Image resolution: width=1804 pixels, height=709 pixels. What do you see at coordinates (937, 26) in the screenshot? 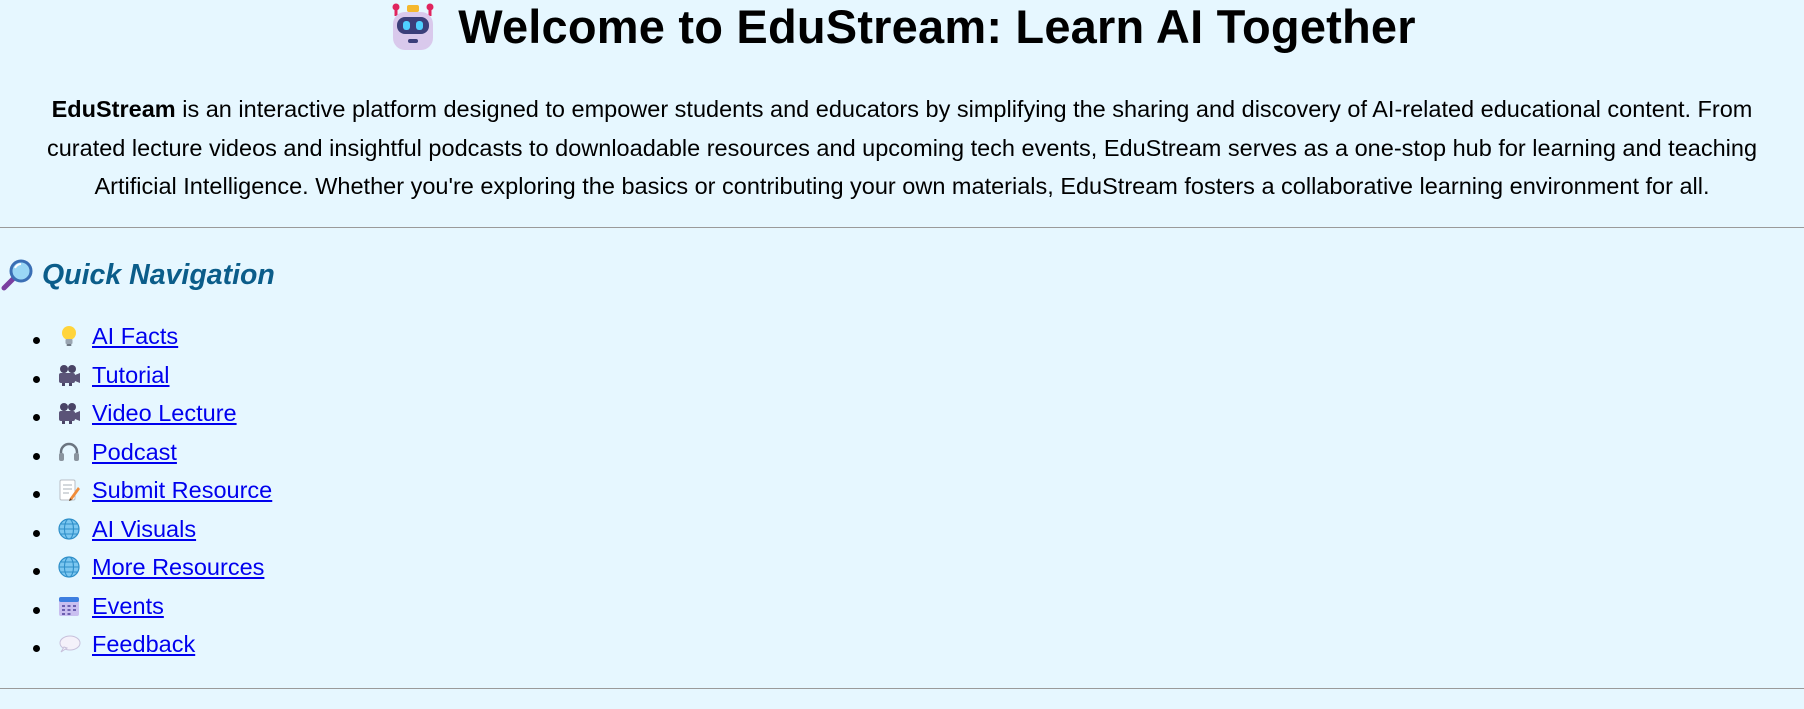
I see `page-title: Welcome to EduStream: Learn AI Together` at bounding box center [937, 26].